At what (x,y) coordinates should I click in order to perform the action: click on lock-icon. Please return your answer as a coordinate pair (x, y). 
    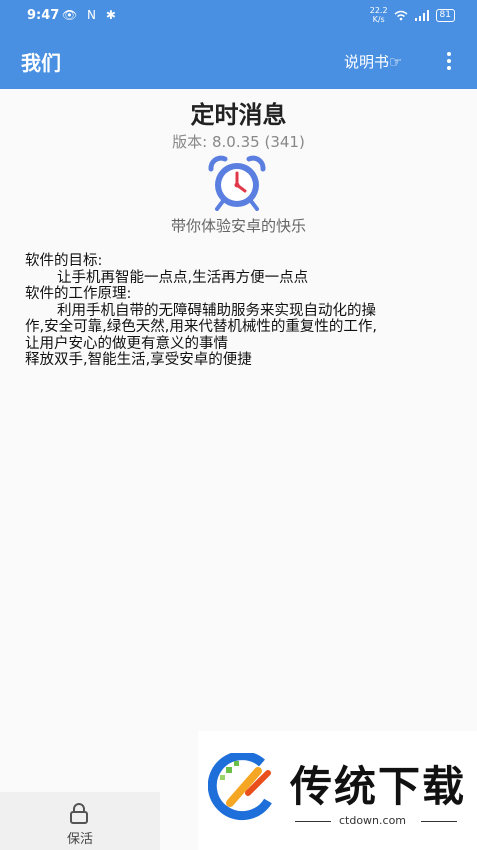
    Looking at the image, I should click on (79, 813).